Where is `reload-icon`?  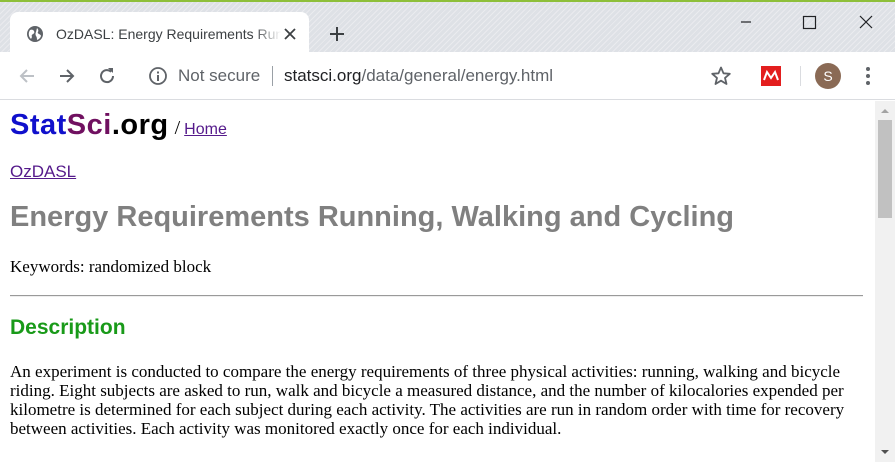 reload-icon is located at coordinates (107, 76).